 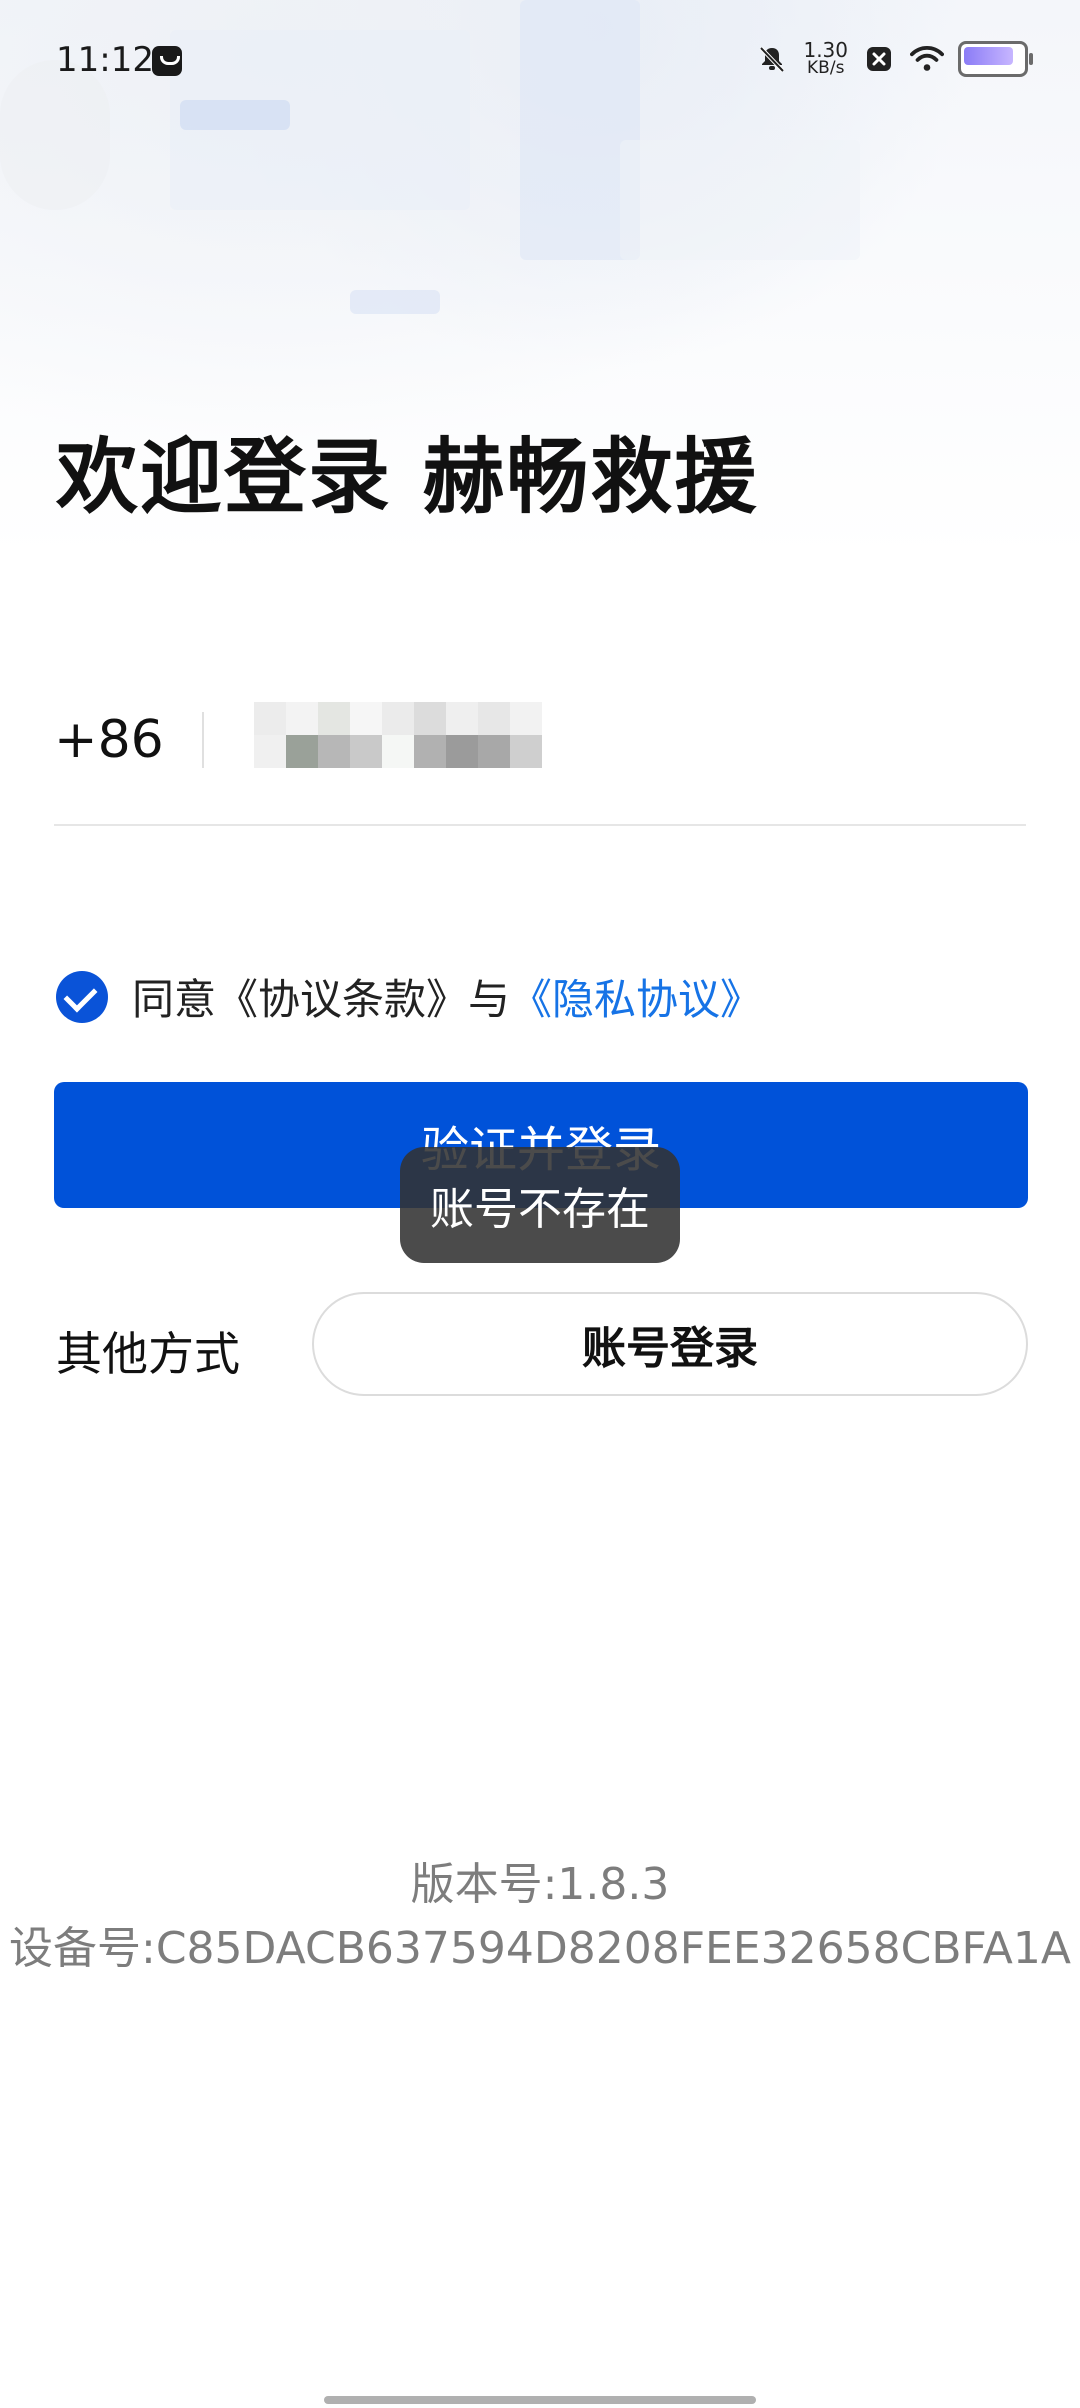 What do you see at coordinates (407, 477) in the screenshot?
I see `page-title: 欢迎登录 赫畅救援` at bounding box center [407, 477].